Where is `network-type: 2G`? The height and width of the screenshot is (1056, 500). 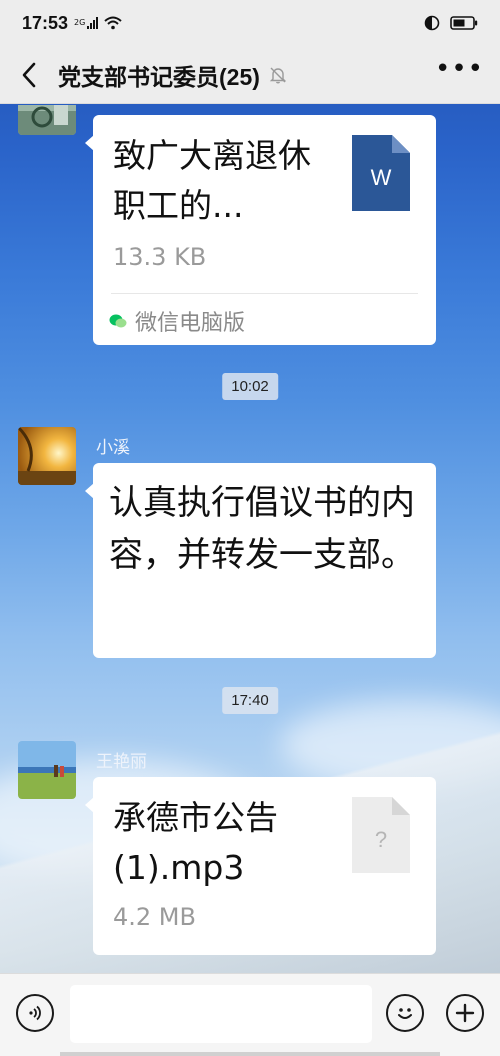 network-type: 2G is located at coordinates (80, 22).